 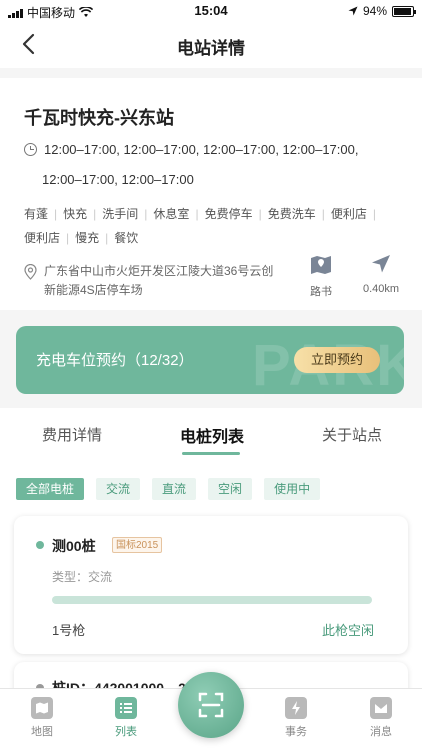 What do you see at coordinates (69, 630) in the screenshot?
I see `gun-name: 1号枪` at bounding box center [69, 630].